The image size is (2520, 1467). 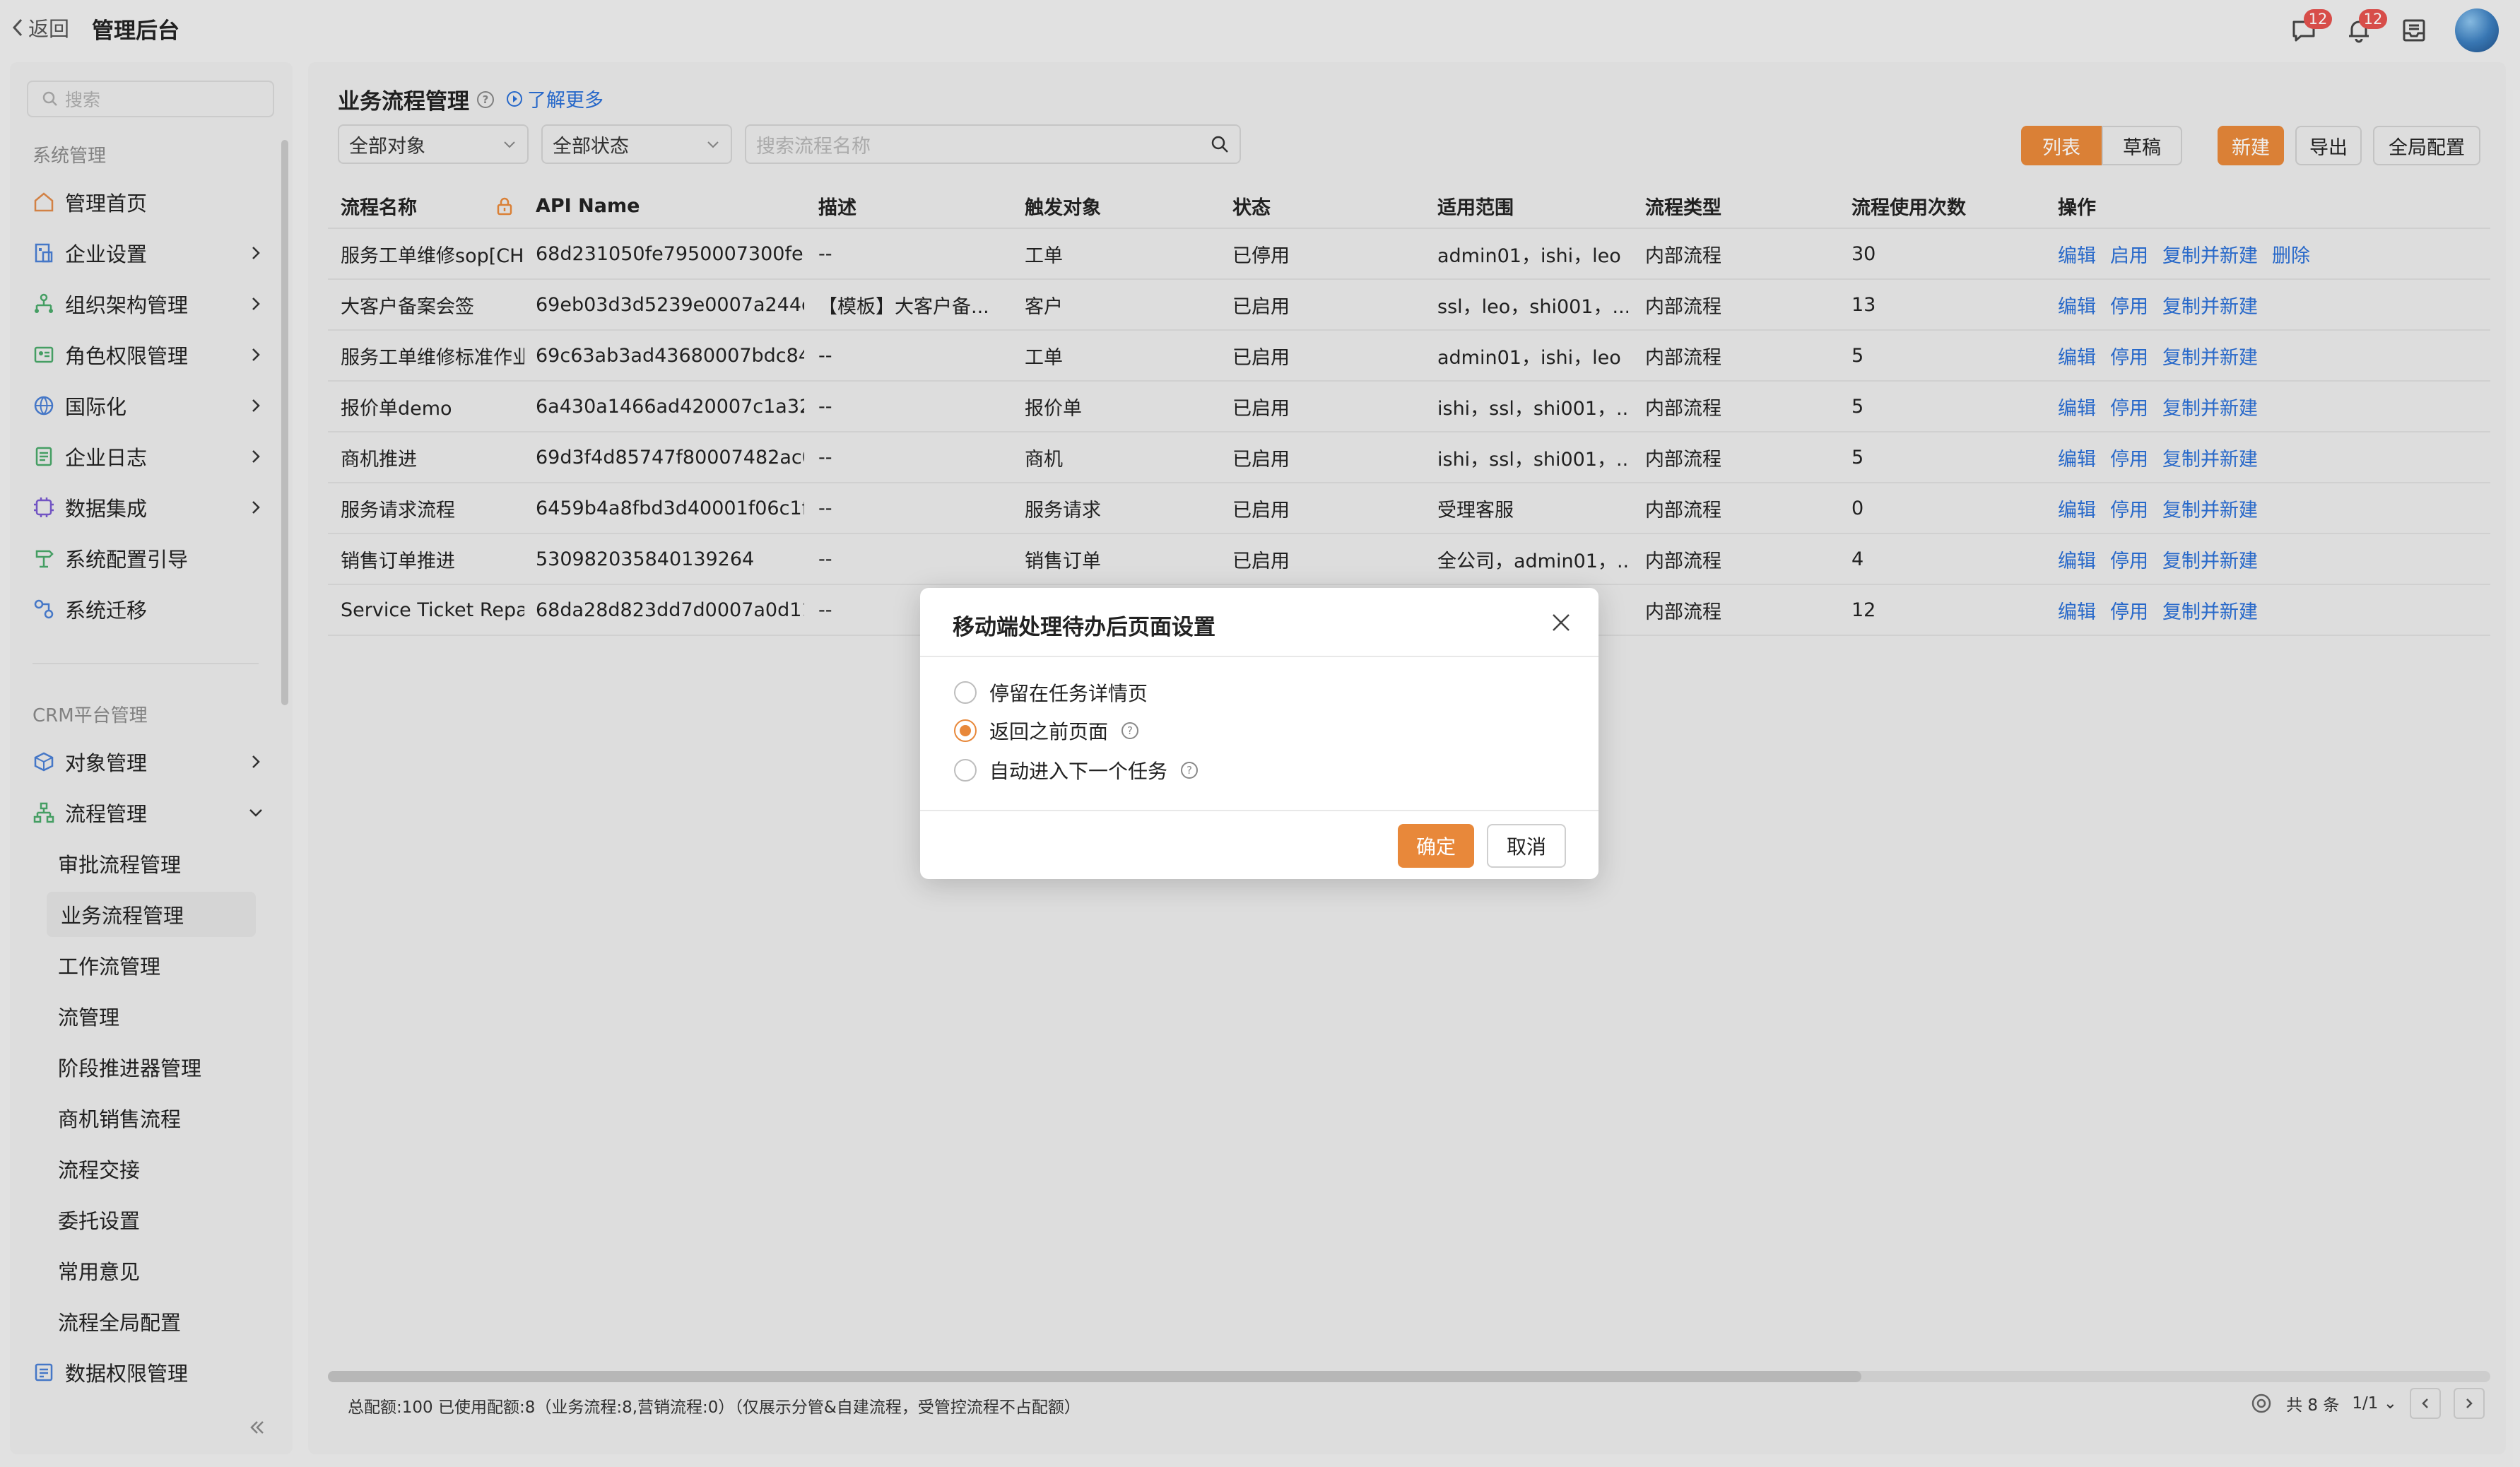 I want to click on dialog-header: 移动端处理待办后页面设置, so click(x=1259, y=622).